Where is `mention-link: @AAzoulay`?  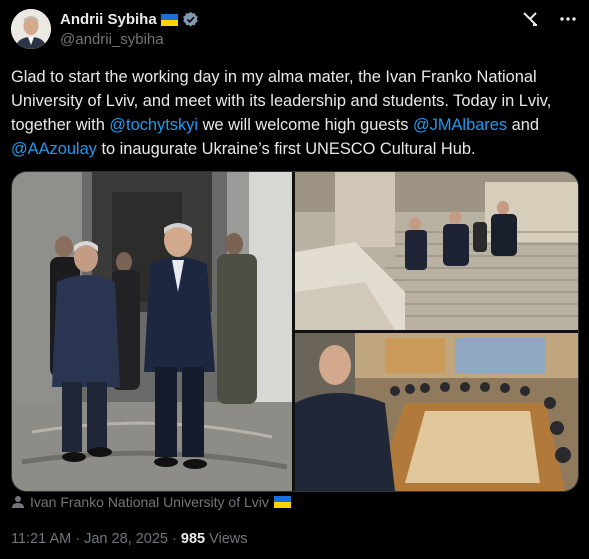
mention-link: @AAzoulay is located at coordinates (54, 149).